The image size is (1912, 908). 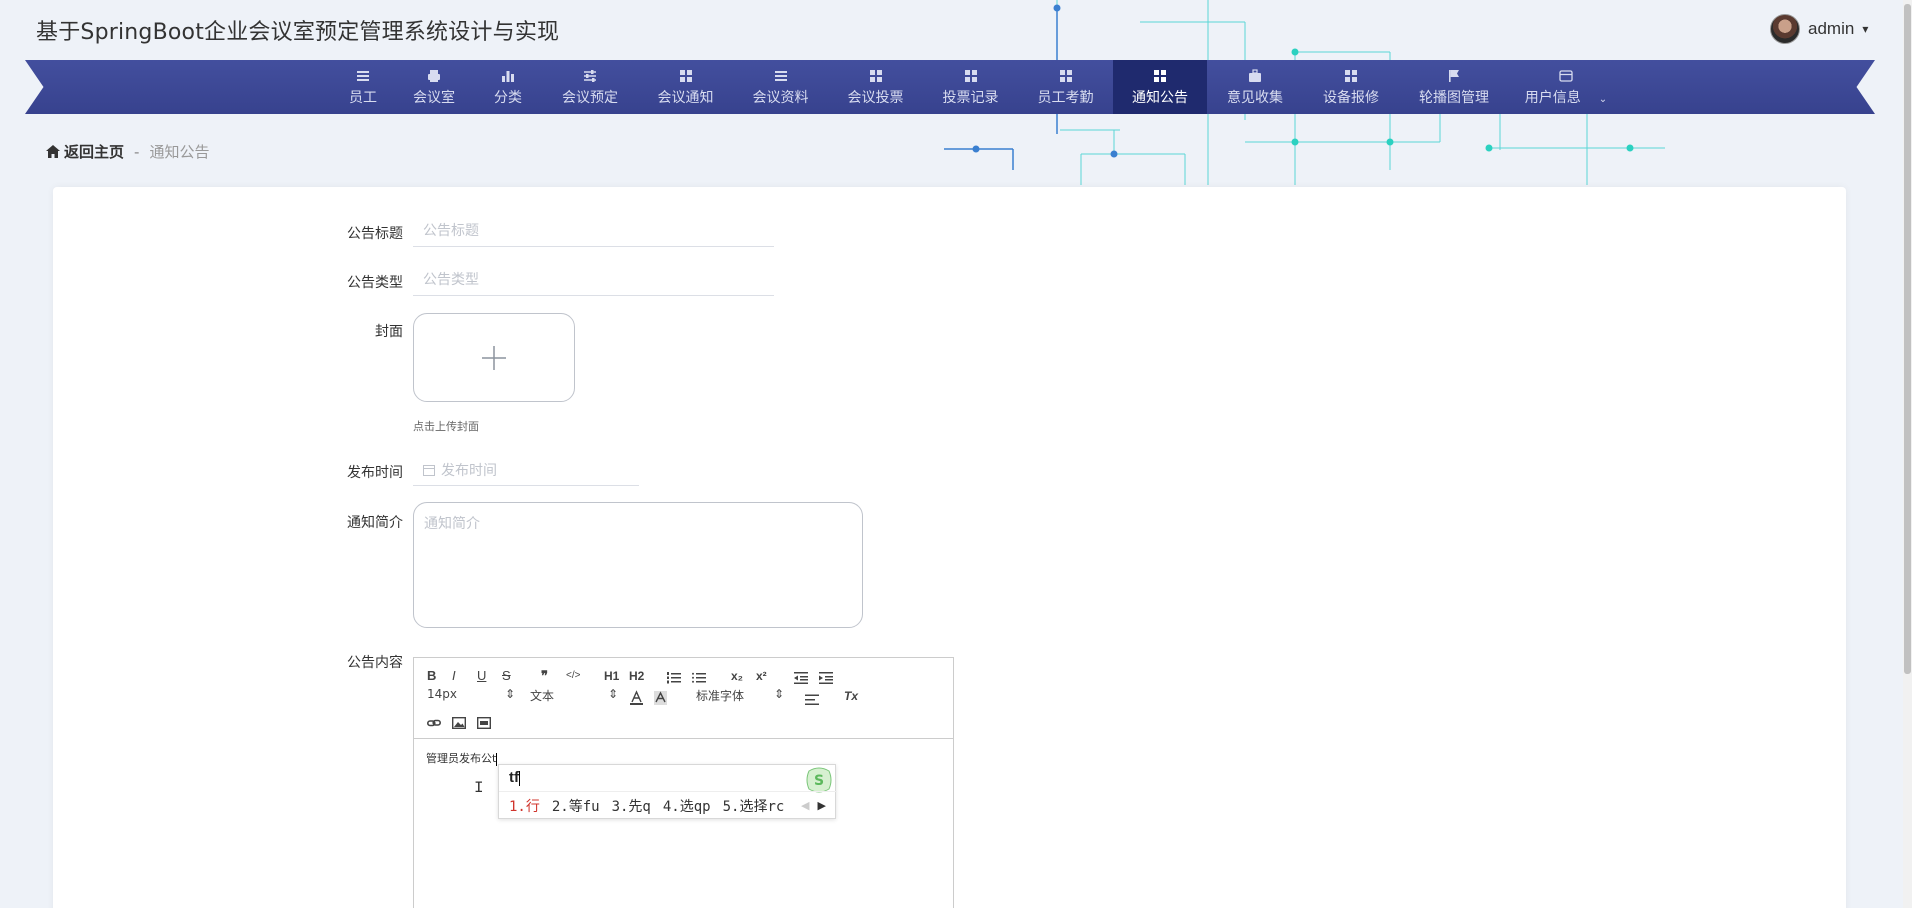 What do you see at coordinates (1351, 87) in the screenshot?
I see `nav-item-repair: 设备报修` at bounding box center [1351, 87].